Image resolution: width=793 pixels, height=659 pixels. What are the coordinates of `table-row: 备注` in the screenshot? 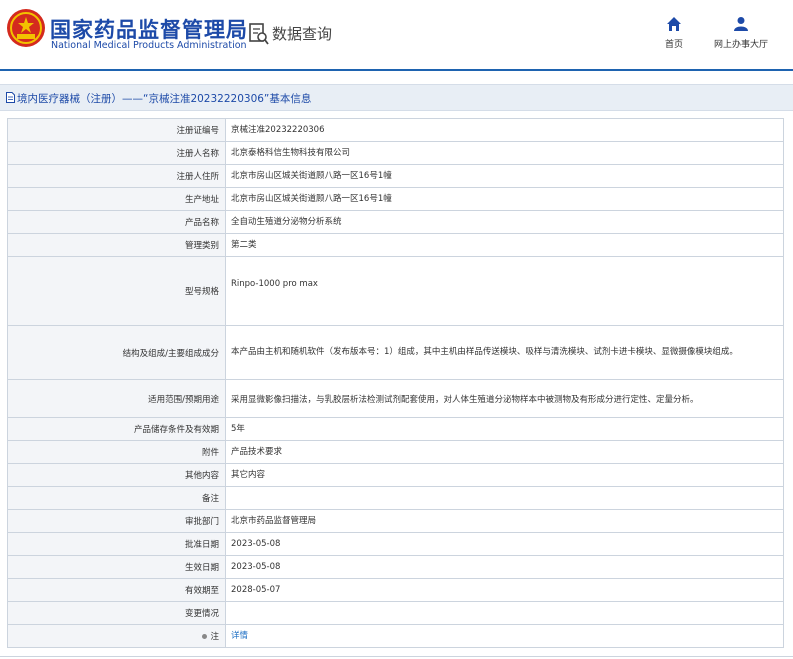 It's located at (395, 498).